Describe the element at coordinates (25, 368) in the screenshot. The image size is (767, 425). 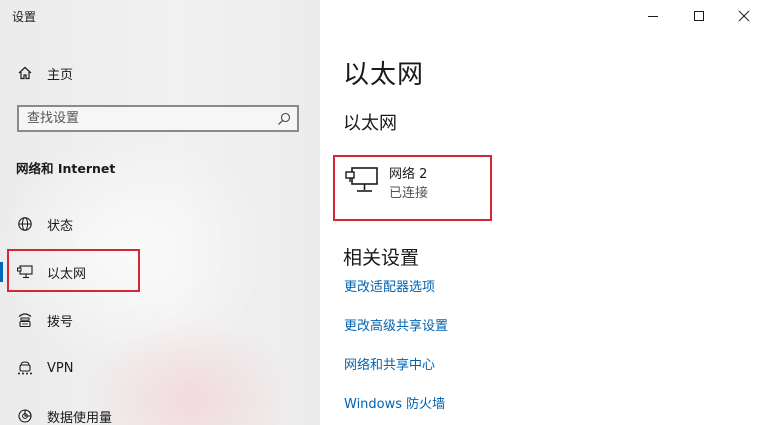
I see `vpn-icon` at that location.